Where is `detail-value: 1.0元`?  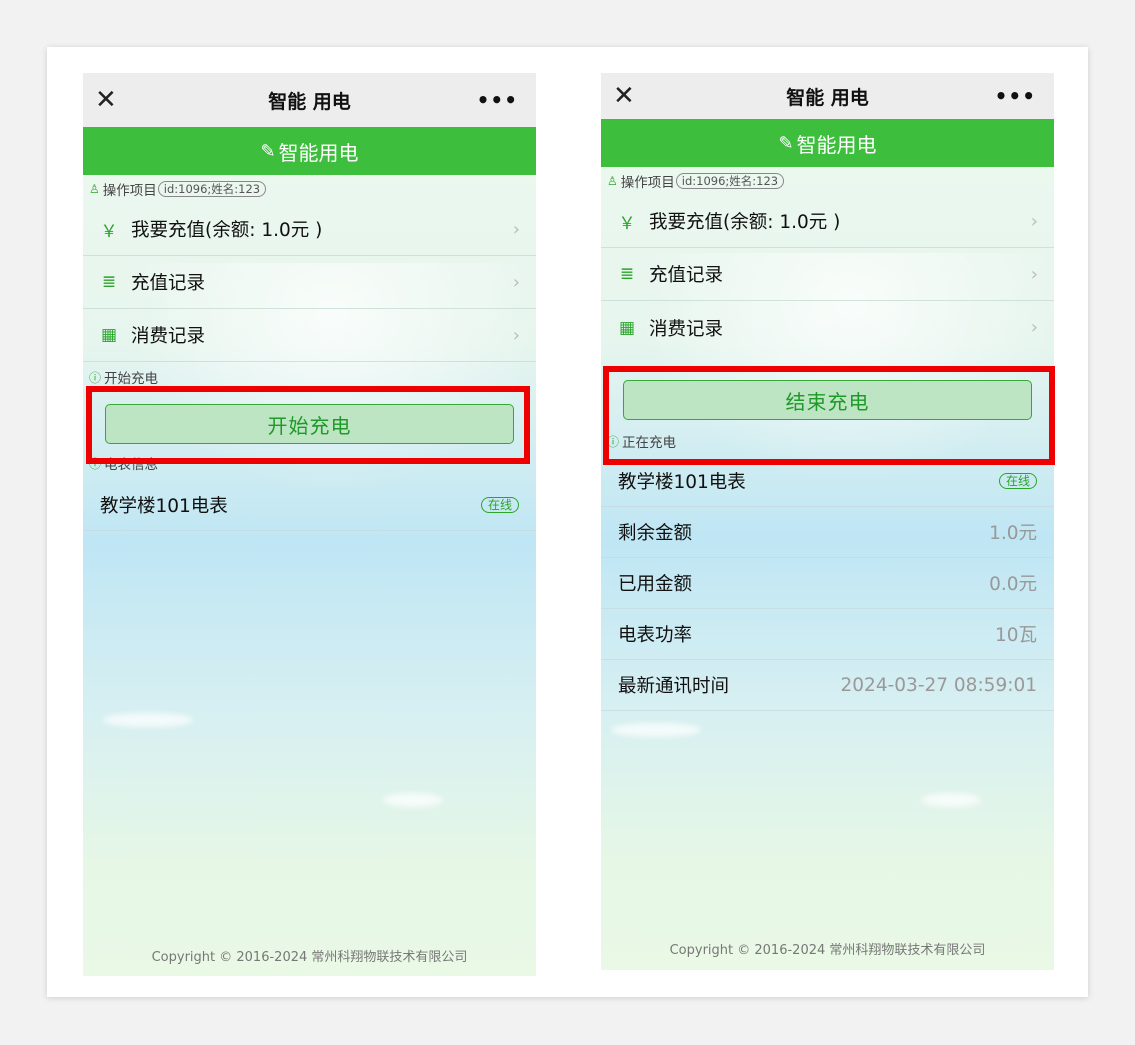 detail-value: 1.0元 is located at coordinates (1013, 533).